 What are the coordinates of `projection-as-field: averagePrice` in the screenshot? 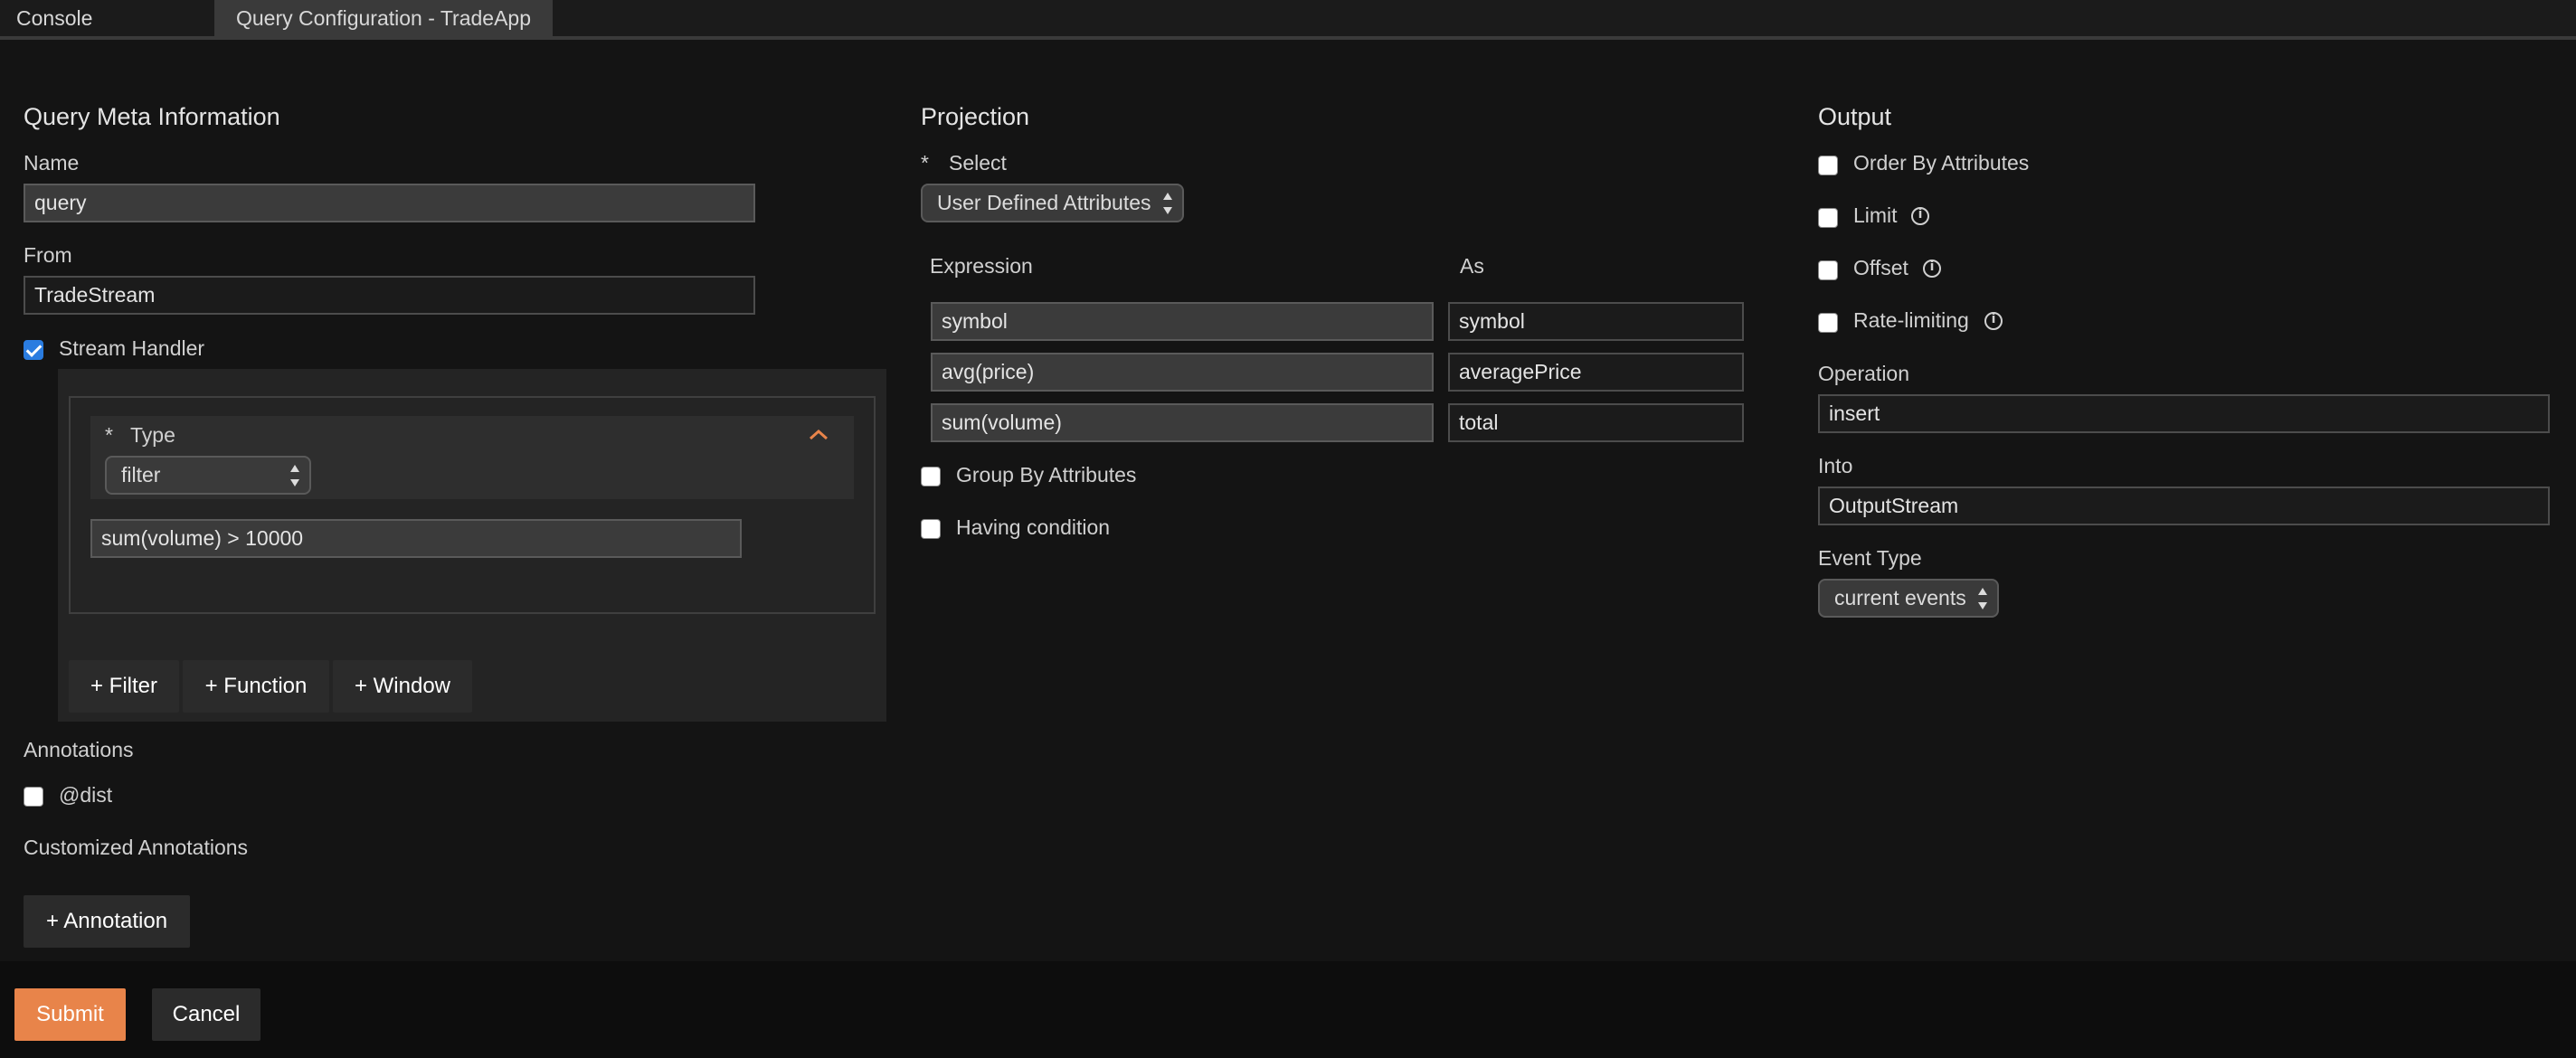 It's located at (1596, 372).